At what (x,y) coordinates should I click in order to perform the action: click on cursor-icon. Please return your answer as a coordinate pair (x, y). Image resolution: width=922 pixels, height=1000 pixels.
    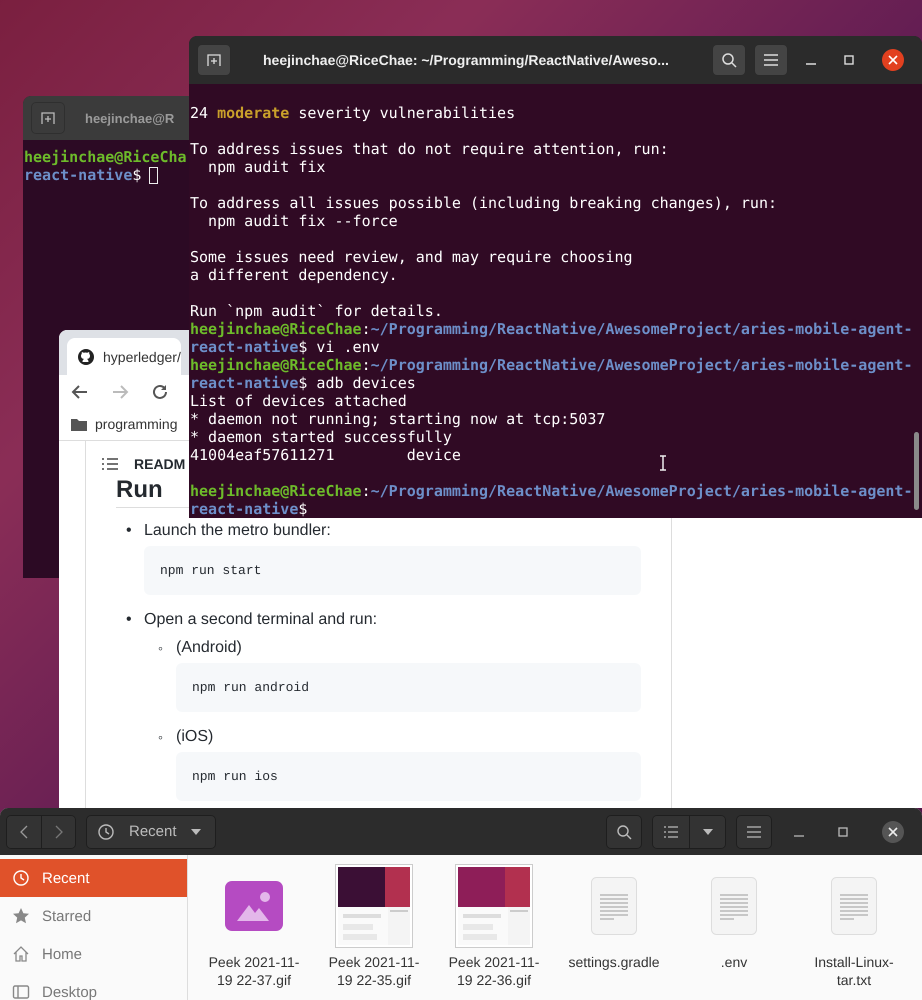
    Looking at the image, I should click on (153, 175).